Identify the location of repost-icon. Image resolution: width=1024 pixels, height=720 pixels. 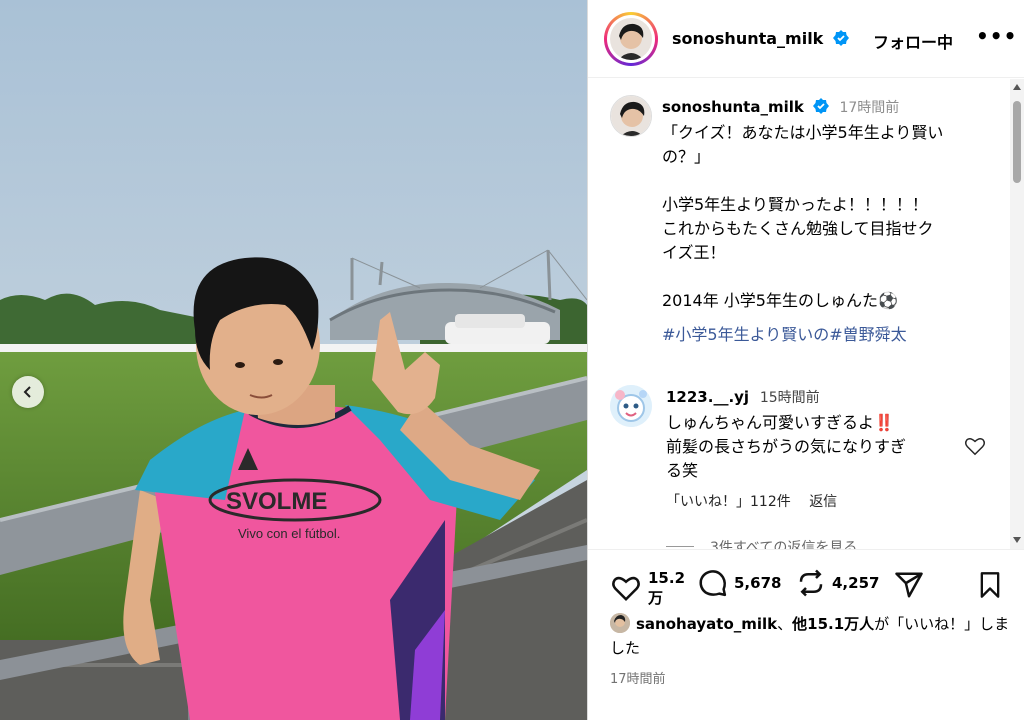
(811, 583).